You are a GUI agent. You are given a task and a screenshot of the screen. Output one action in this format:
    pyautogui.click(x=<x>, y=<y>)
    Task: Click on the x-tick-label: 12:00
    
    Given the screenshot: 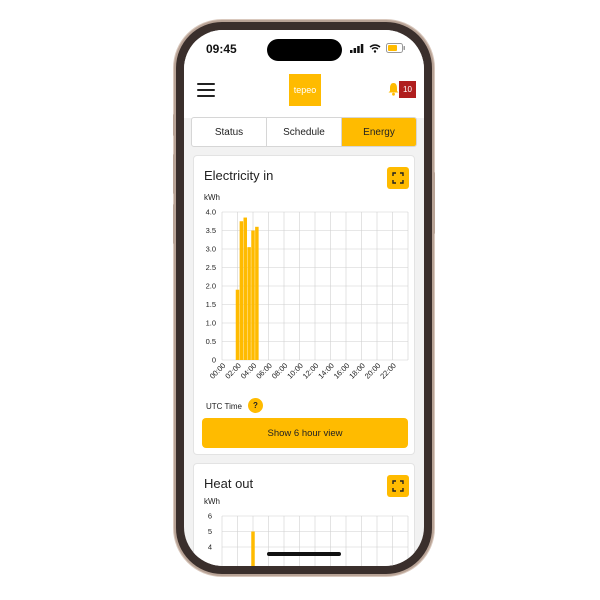 What is the action you would take?
    pyautogui.click(x=311, y=371)
    